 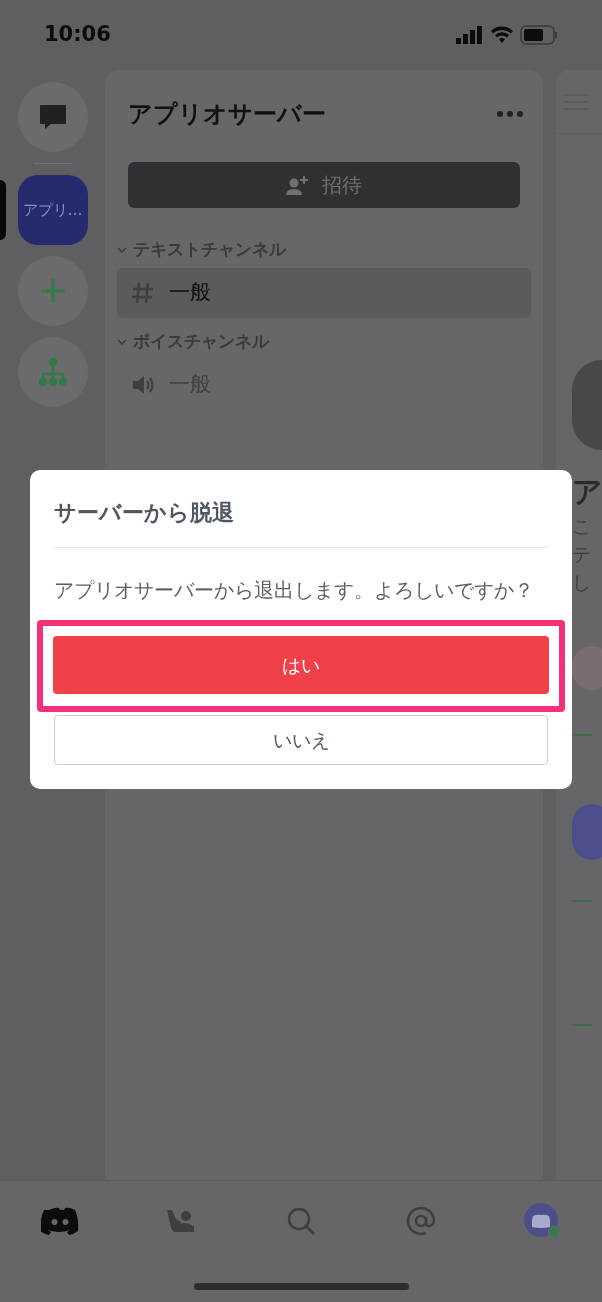 What do you see at coordinates (60, 1221) in the screenshot?
I see `logo-icon` at bounding box center [60, 1221].